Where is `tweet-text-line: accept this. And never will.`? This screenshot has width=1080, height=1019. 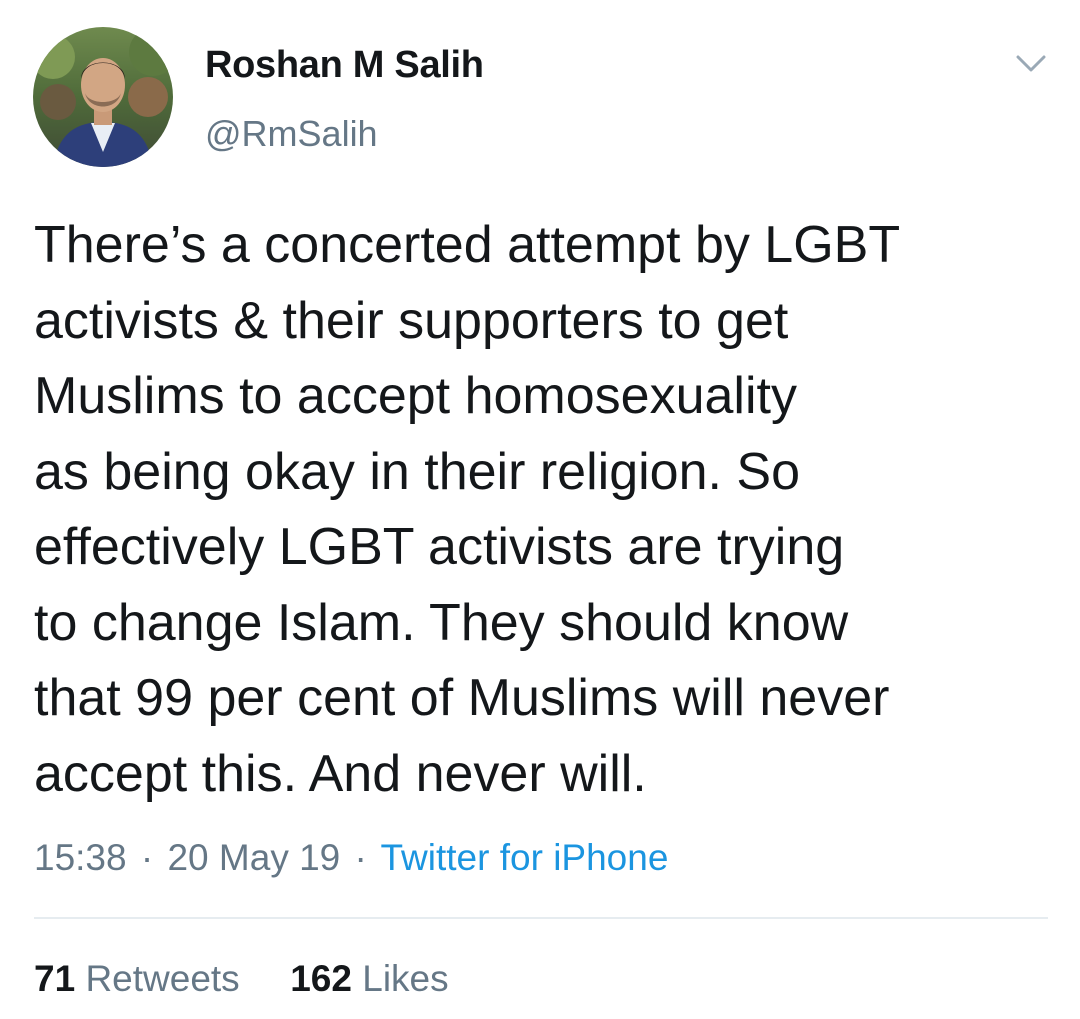
tweet-text-line: accept this. And never will. is located at coordinates (340, 773).